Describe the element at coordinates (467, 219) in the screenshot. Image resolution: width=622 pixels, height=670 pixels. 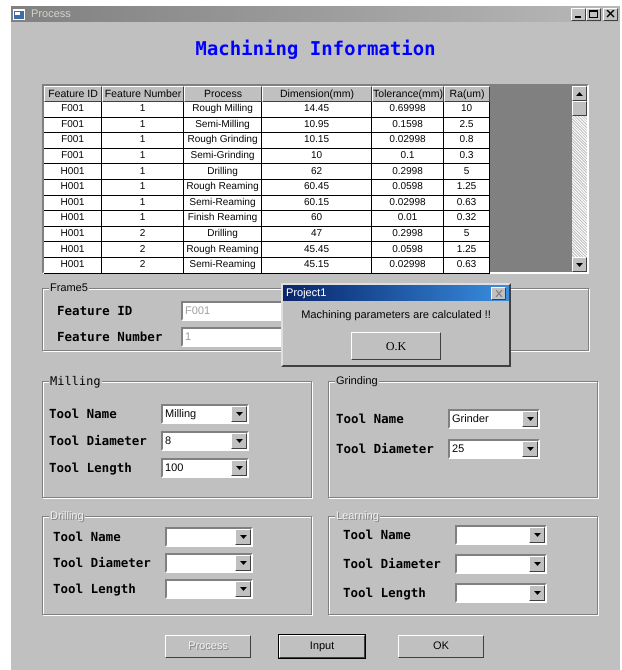
I see `table-cell: 0.32` at that location.